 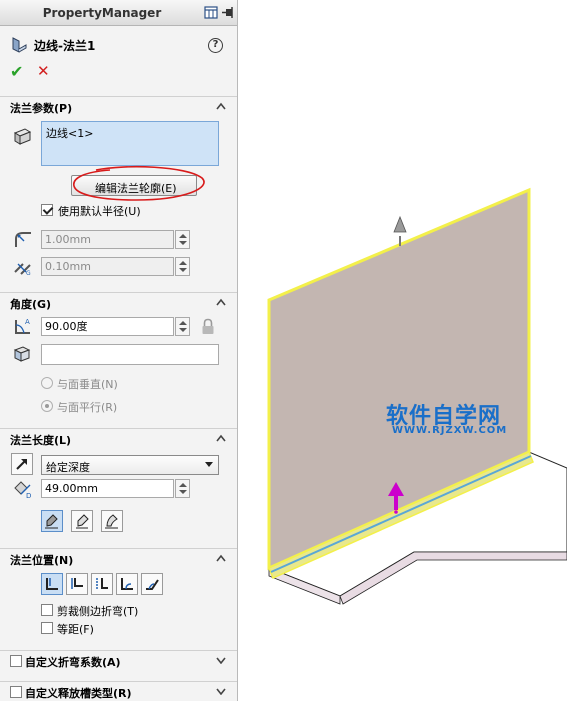 I want to click on inner-virtual-sharp-icon, so click(x=82, y=521).